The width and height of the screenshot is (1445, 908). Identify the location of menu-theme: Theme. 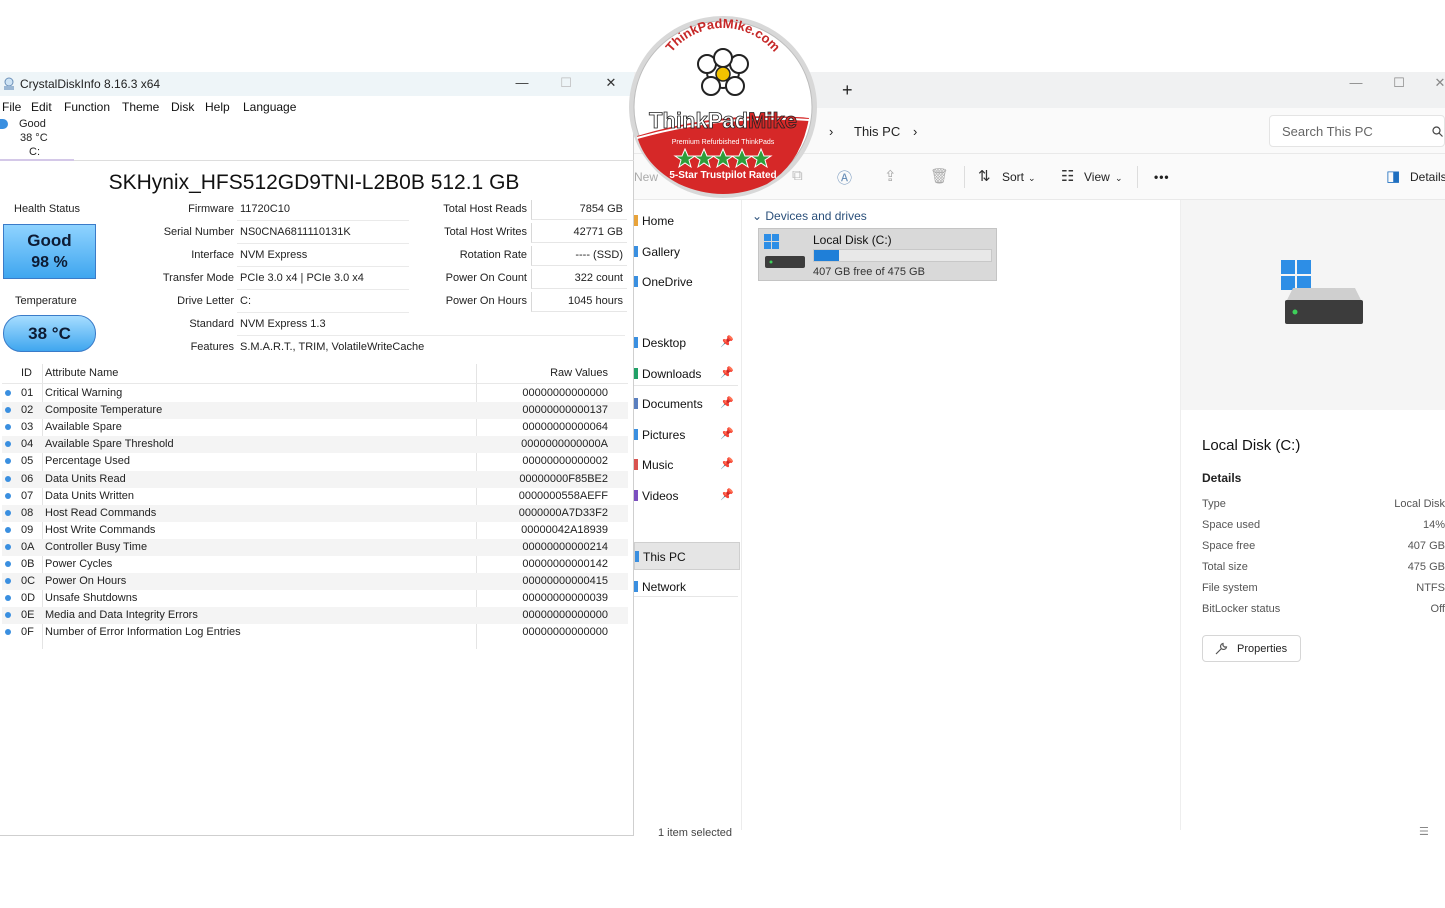
(140, 107).